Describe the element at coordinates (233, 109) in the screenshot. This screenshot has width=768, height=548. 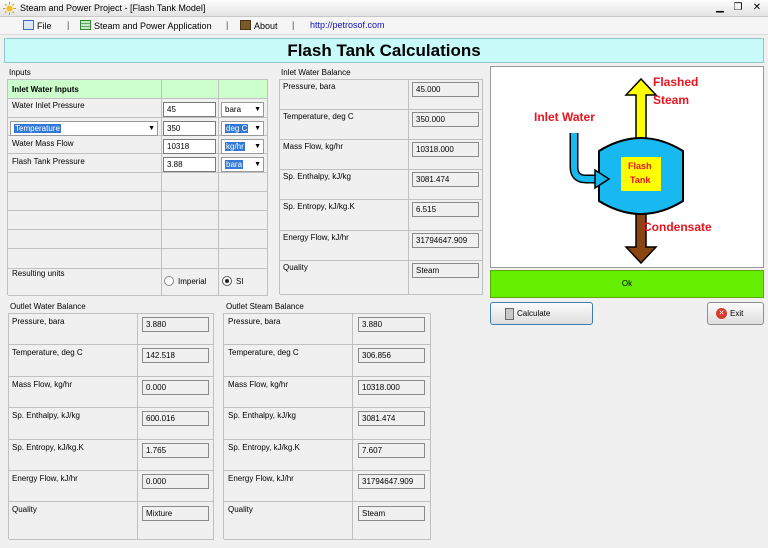
I see `pressure-unit-value: bara` at that location.